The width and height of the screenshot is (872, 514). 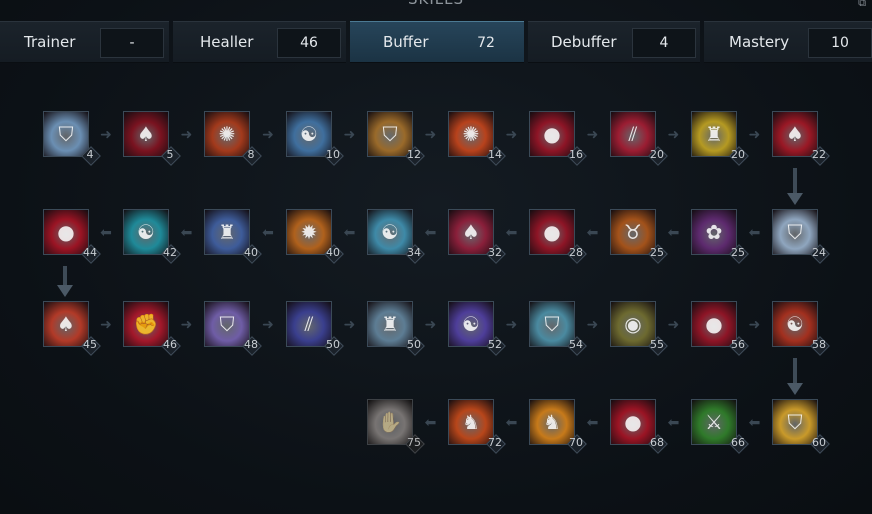 I want to click on skill-slot: ♠ 45, so click(x=72, y=328).